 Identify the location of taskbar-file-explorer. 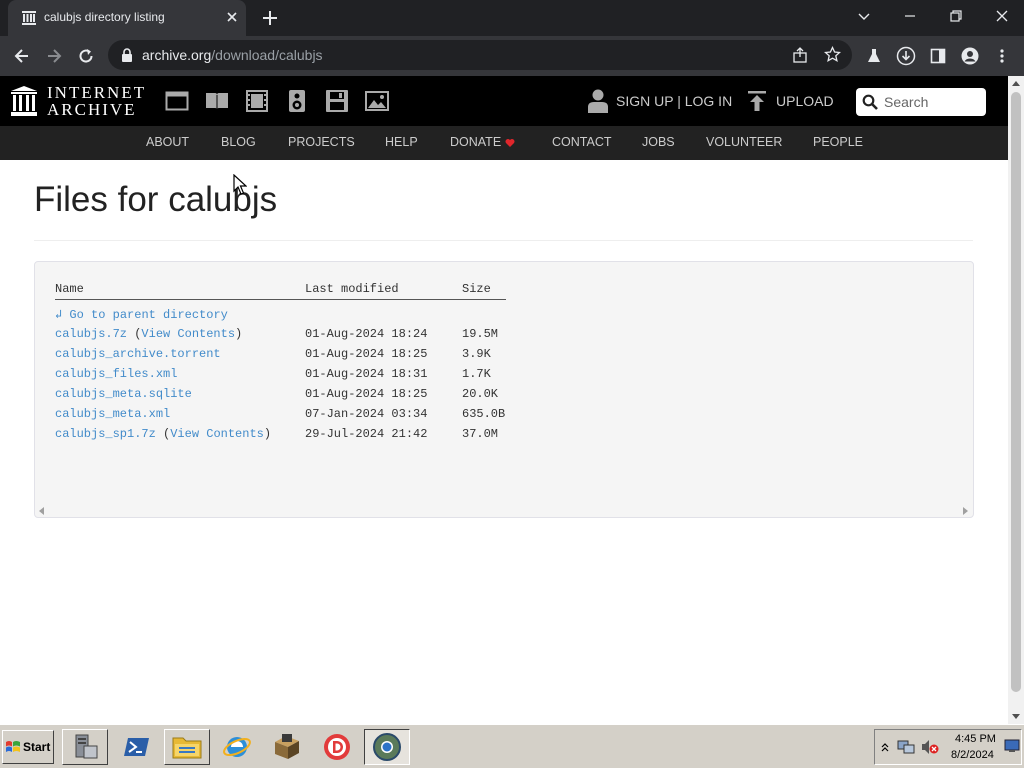
(187, 747).